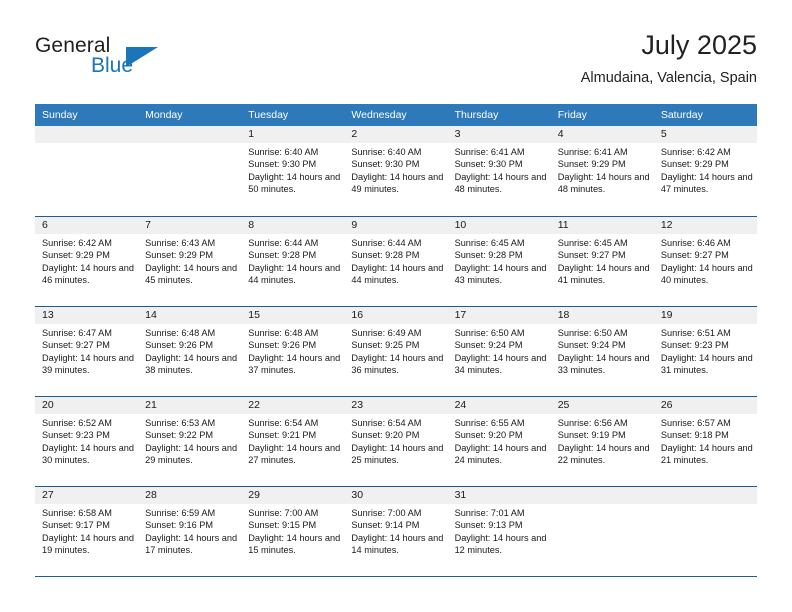 This screenshot has width=792, height=612. What do you see at coordinates (488, 525) in the screenshot?
I see `sunset-text: Sunset: 9:13 PM` at bounding box center [488, 525].